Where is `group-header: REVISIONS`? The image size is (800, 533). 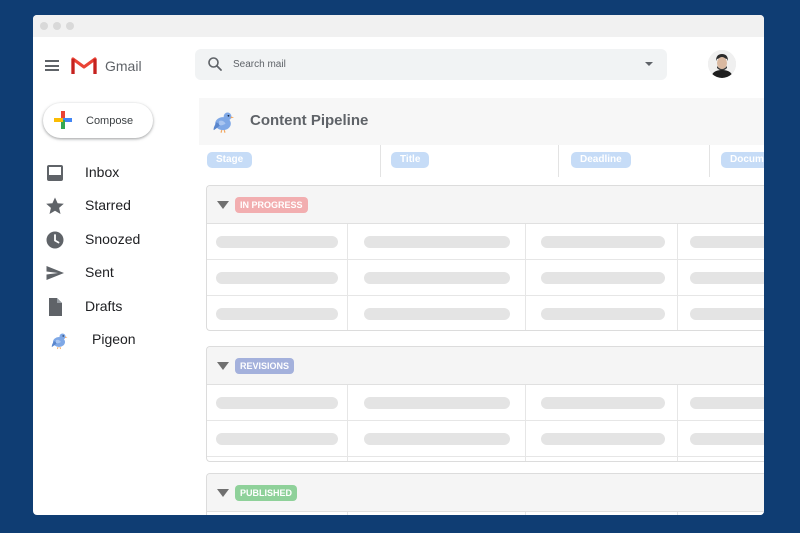 group-header: REVISIONS is located at coordinates (485, 366).